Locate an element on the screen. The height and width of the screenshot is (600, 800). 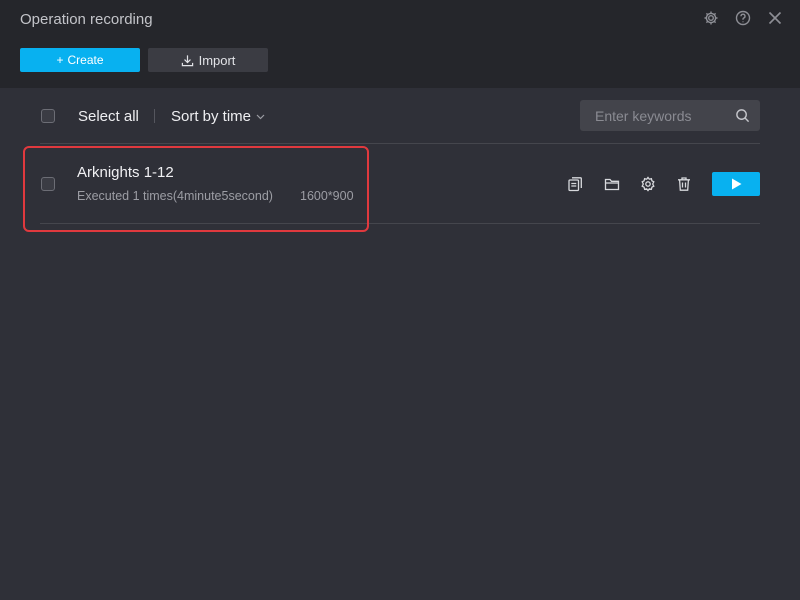
close-icon is located at coordinates (775, 18).